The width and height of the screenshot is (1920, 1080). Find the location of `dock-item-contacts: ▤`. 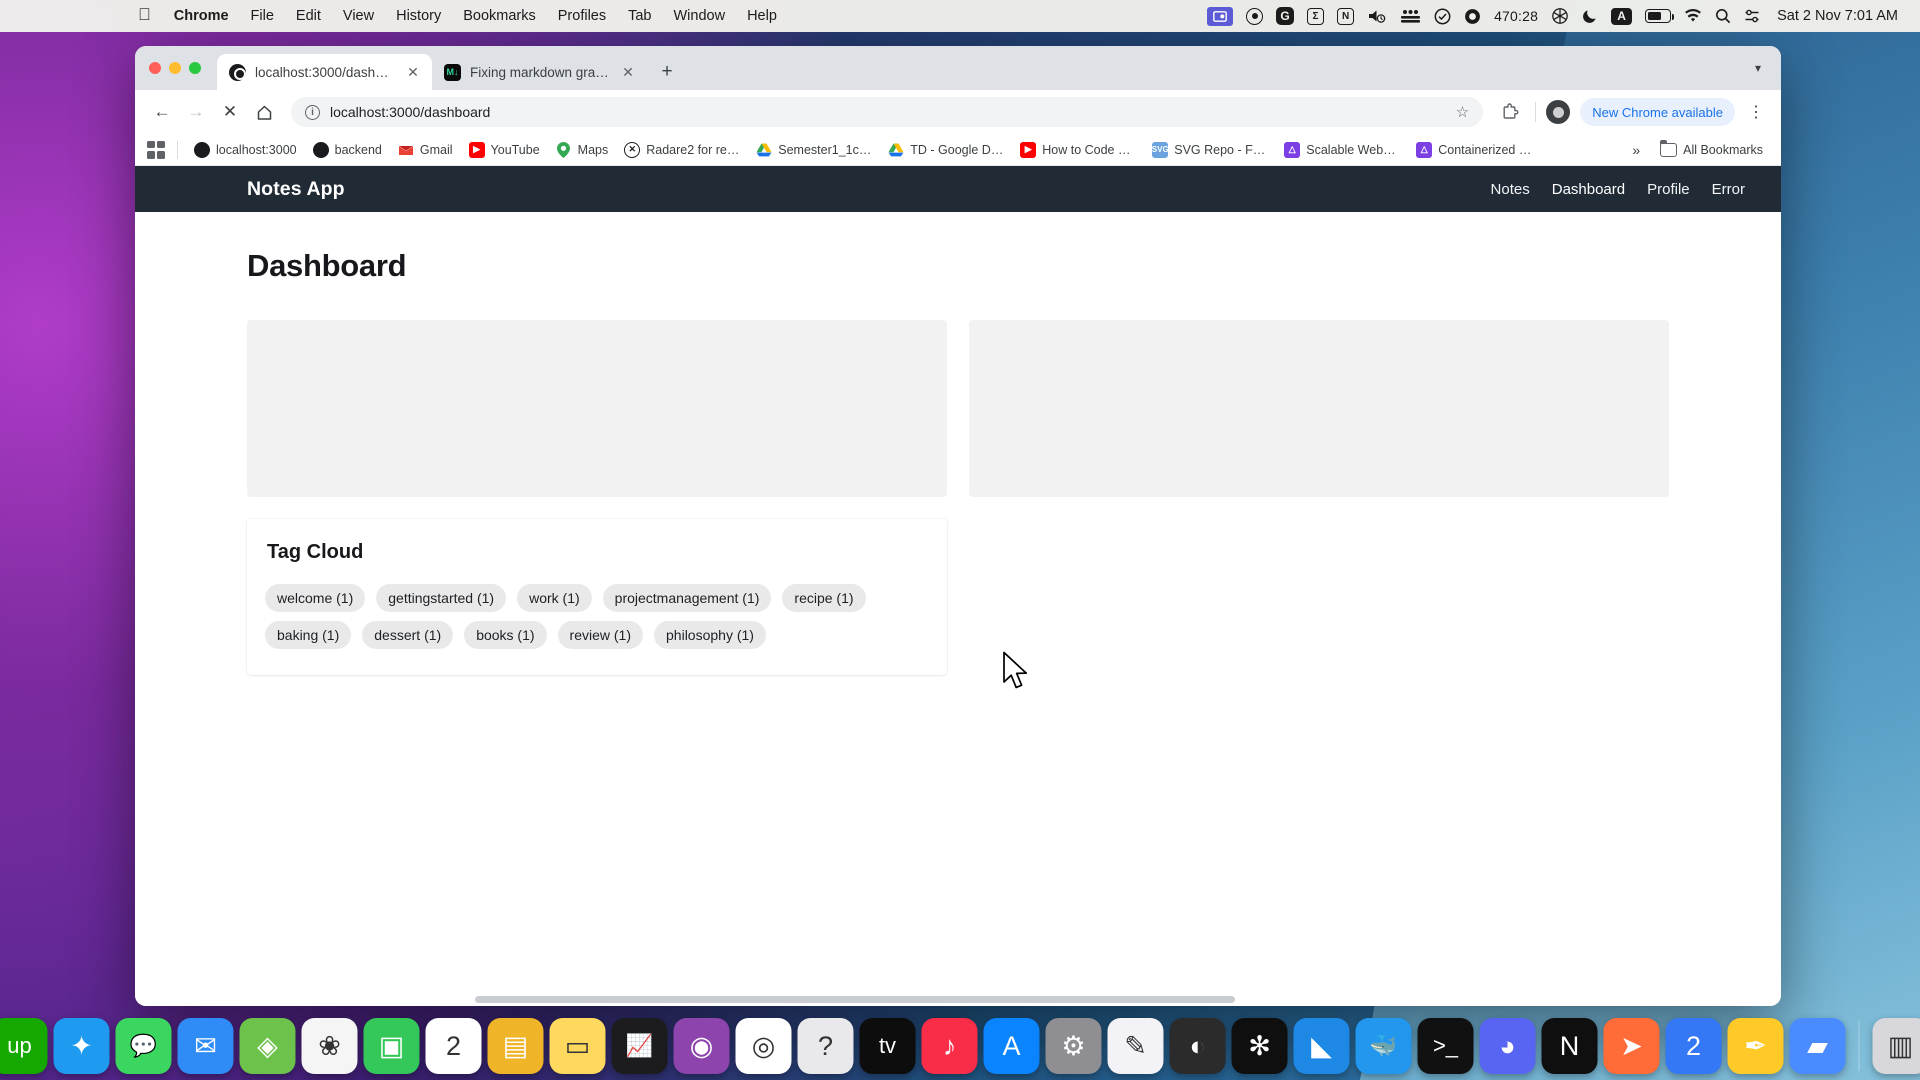

dock-item-contacts: ▤ is located at coordinates (515, 1046).